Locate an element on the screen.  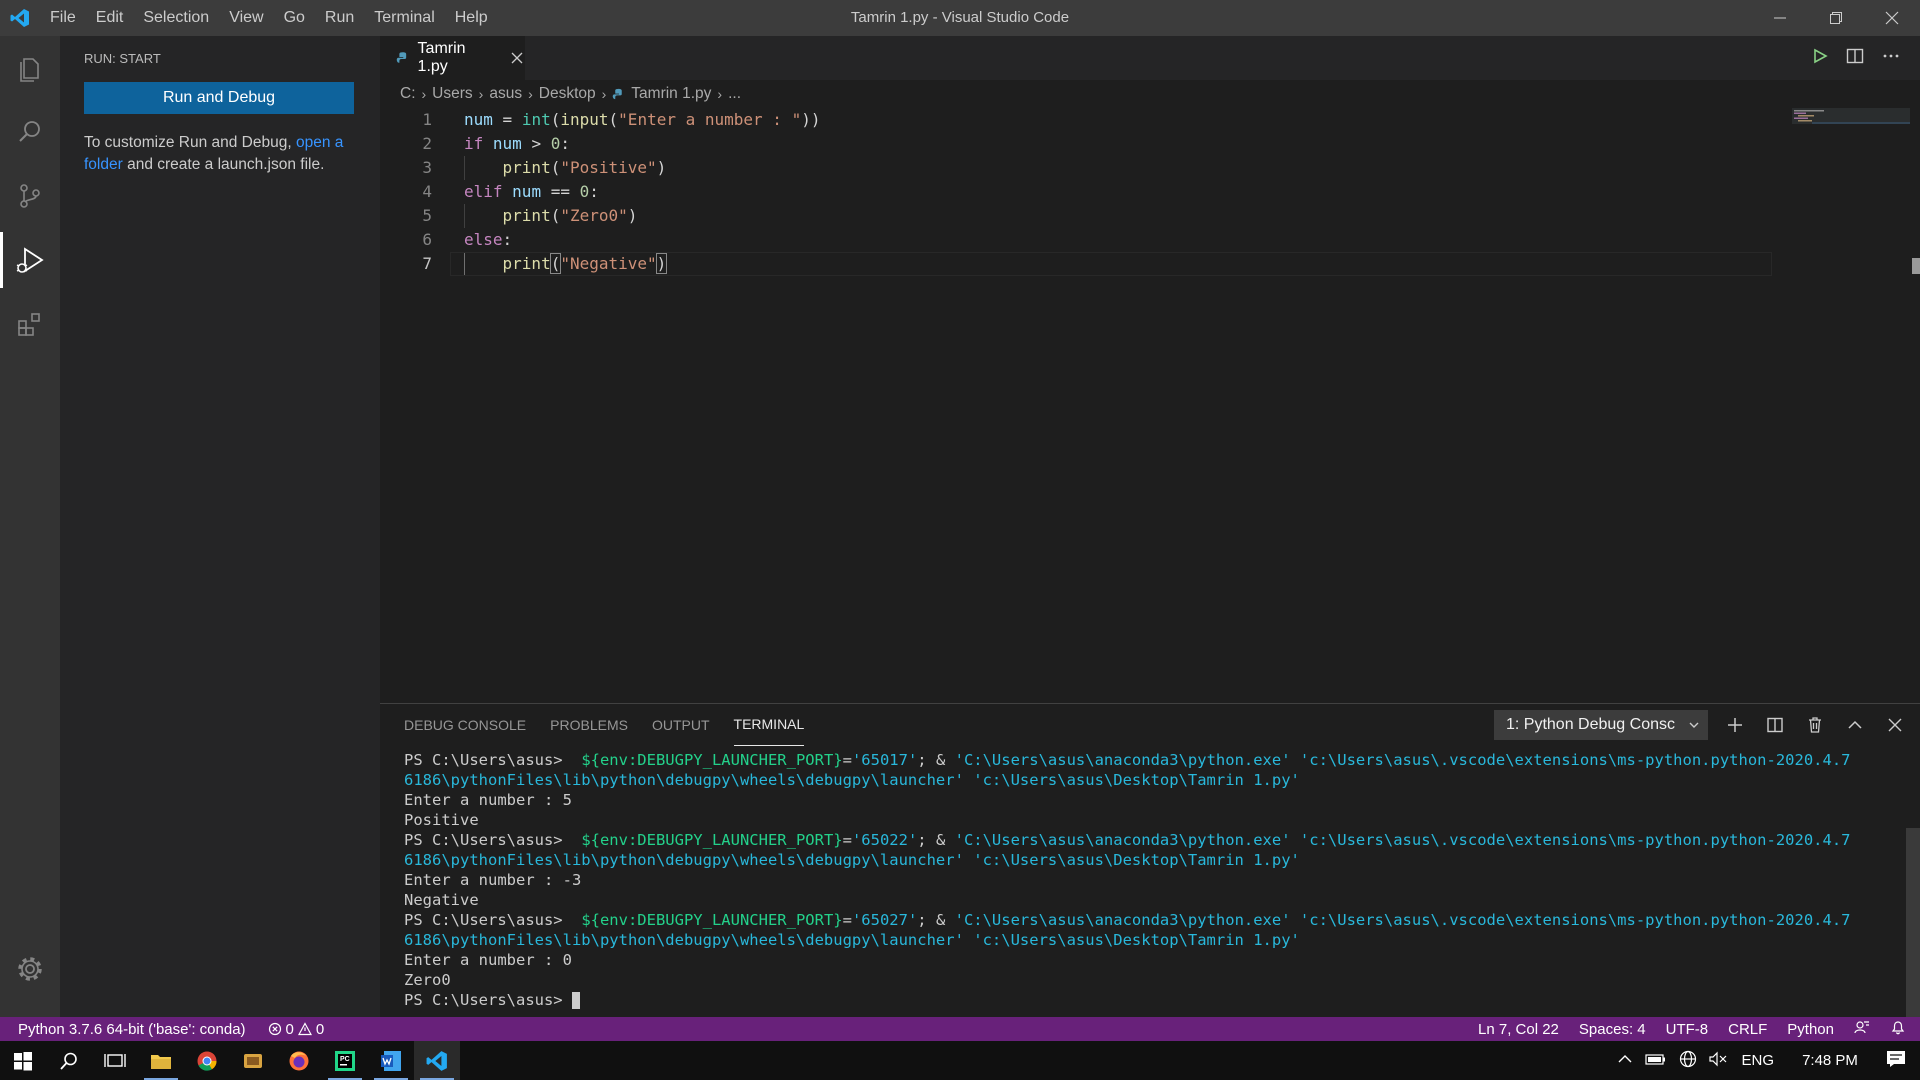
network-status is located at coordinates (1688, 1061).